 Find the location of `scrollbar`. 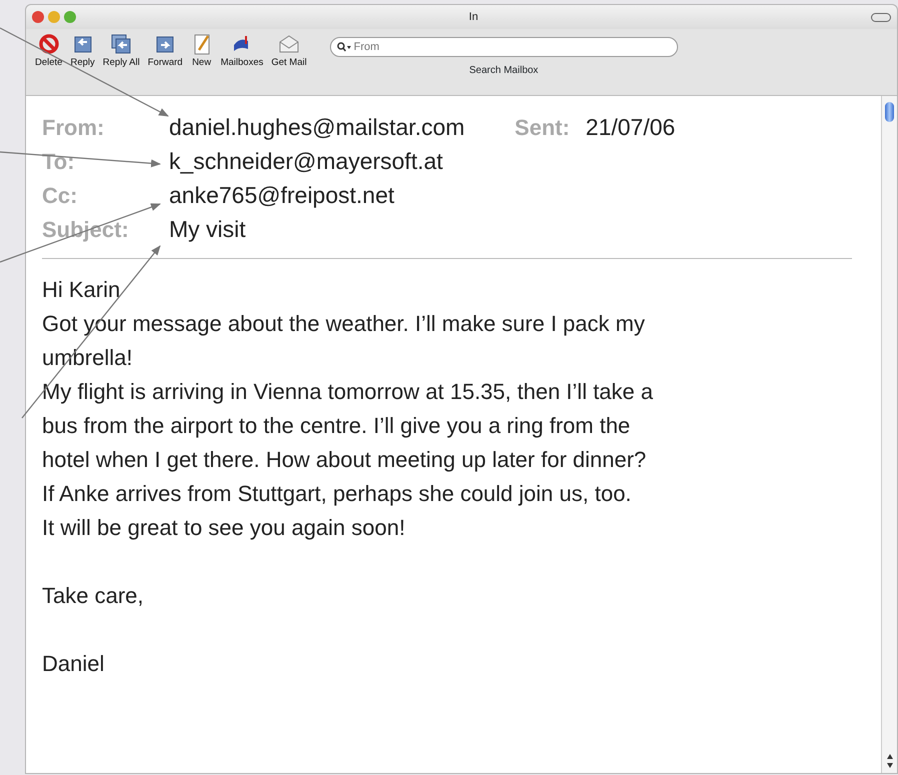

scrollbar is located at coordinates (889, 434).